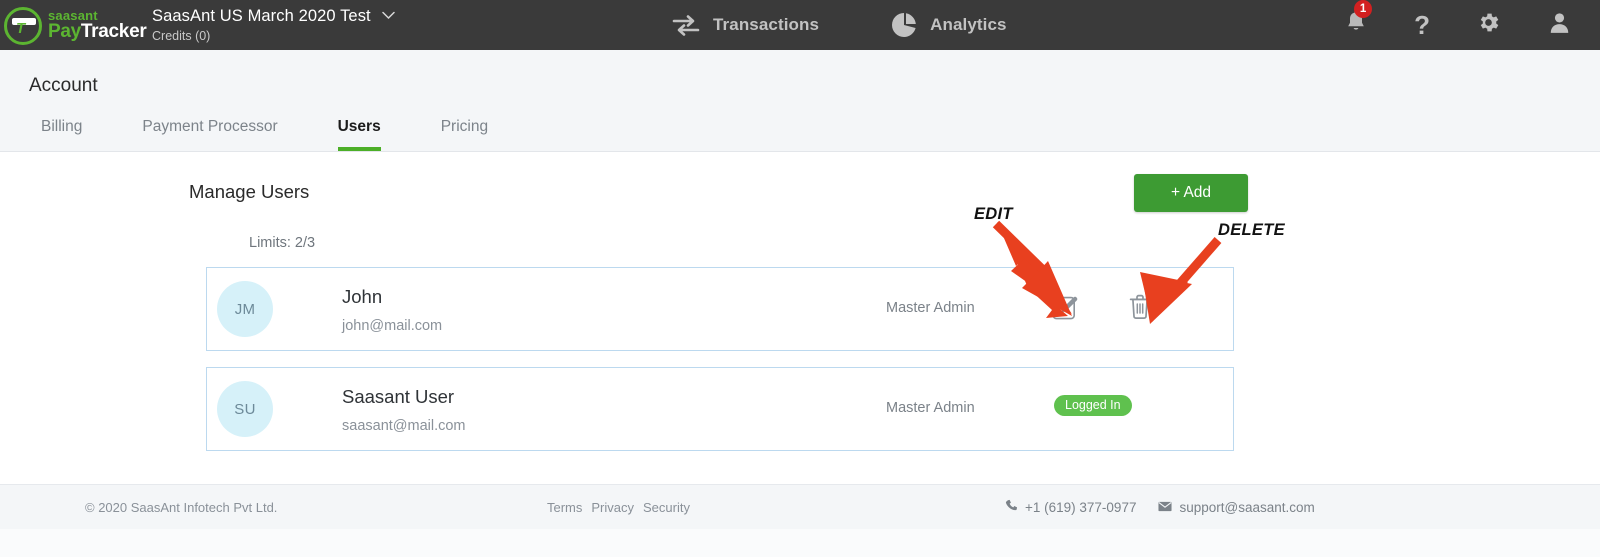 Image resolution: width=1600 pixels, height=557 pixels. I want to click on settings-button, so click(1488, 25).